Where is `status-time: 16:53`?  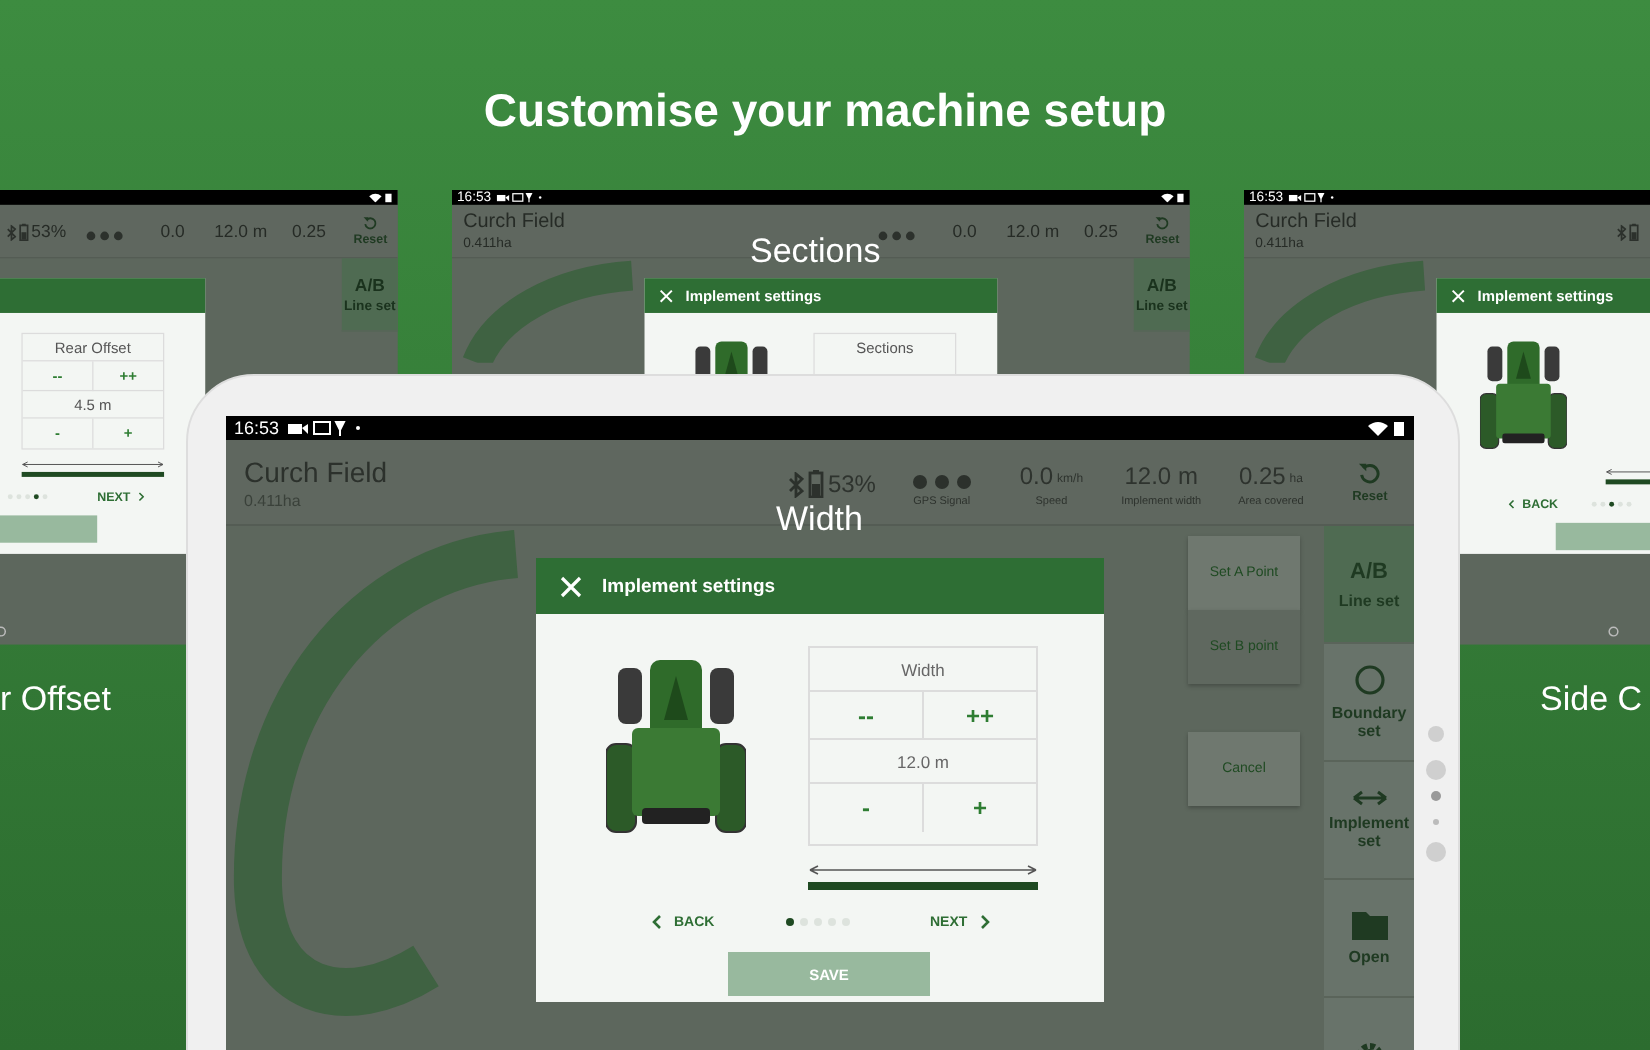 status-time: 16:53 is located at coordinates (257, 428).